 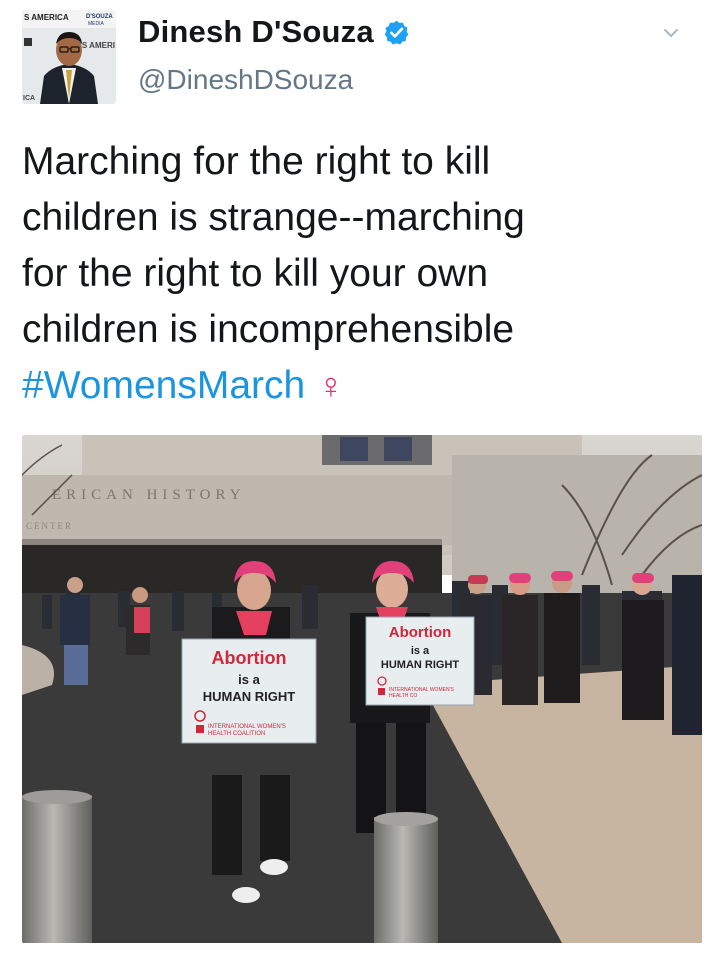 What do you see at coordinates (249, 696) in the screenshot?
I see `sign-left-line3: HUMAN RIGHT` at bounding box center [249, 696].